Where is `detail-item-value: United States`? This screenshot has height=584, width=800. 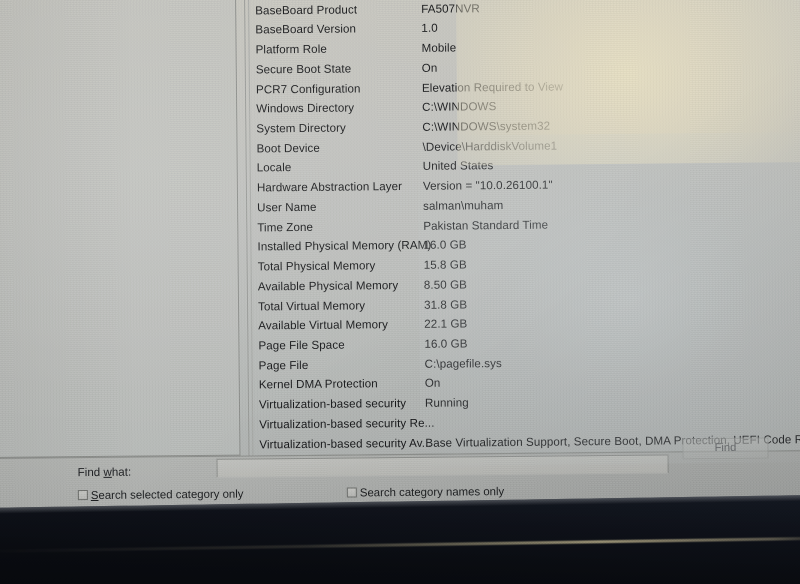
detail-item-value: United States is located at coordinates (458, 166).